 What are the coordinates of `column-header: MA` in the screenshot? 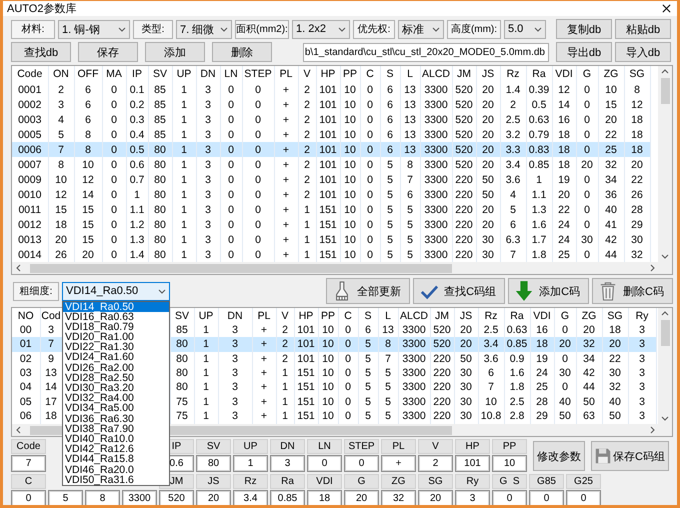 It's located at (114, 74).